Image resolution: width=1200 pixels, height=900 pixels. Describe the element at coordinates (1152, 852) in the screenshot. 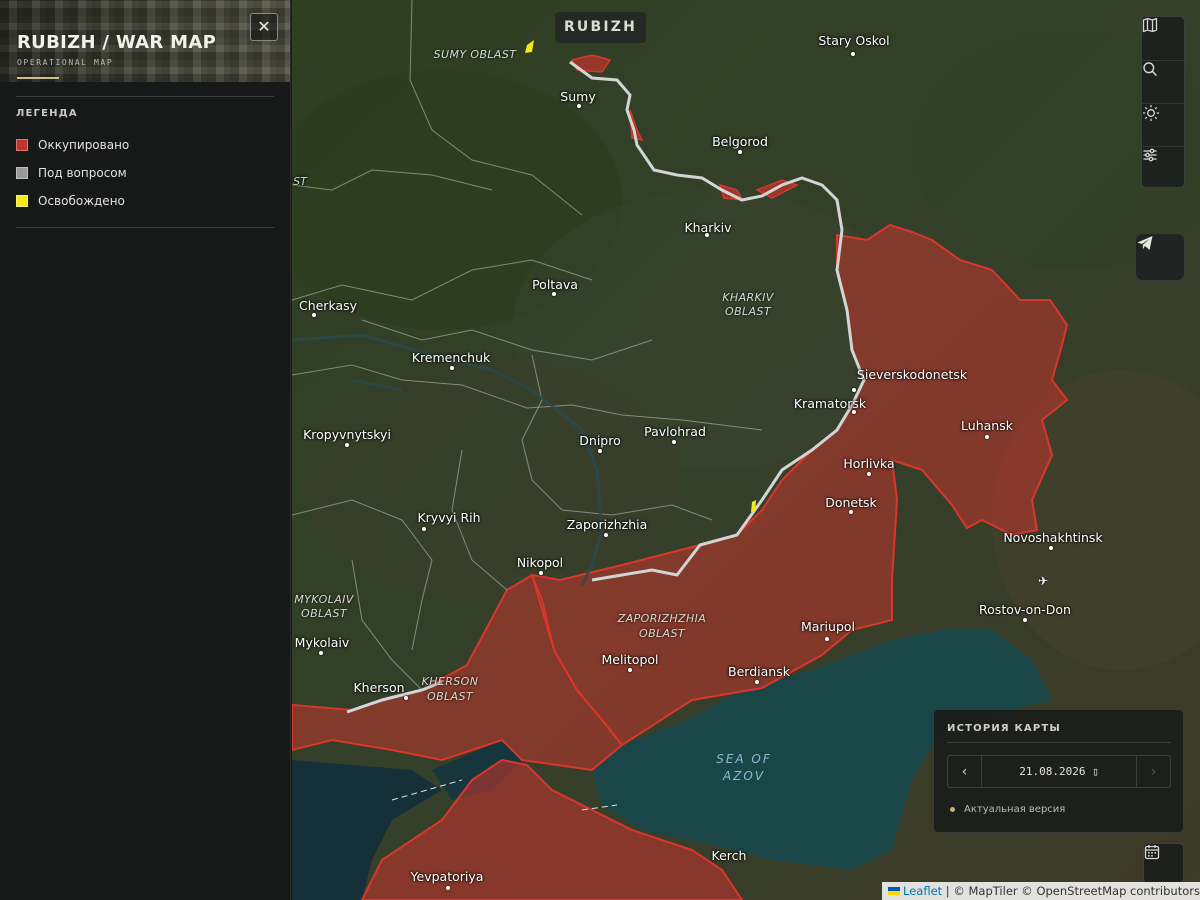

I see `calendar-icon` at that location.